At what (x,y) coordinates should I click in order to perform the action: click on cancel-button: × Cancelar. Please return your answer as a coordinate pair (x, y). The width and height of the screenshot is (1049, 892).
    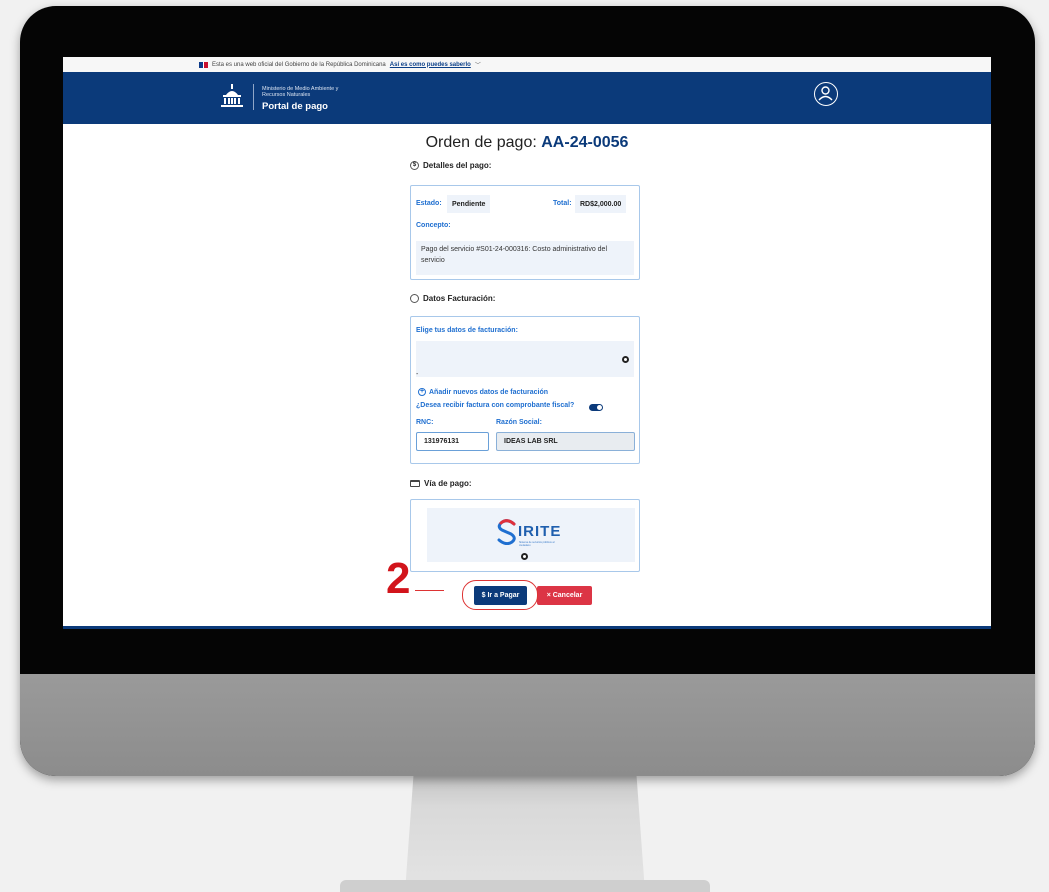
    Looking at the image, I should click on (564, 595).